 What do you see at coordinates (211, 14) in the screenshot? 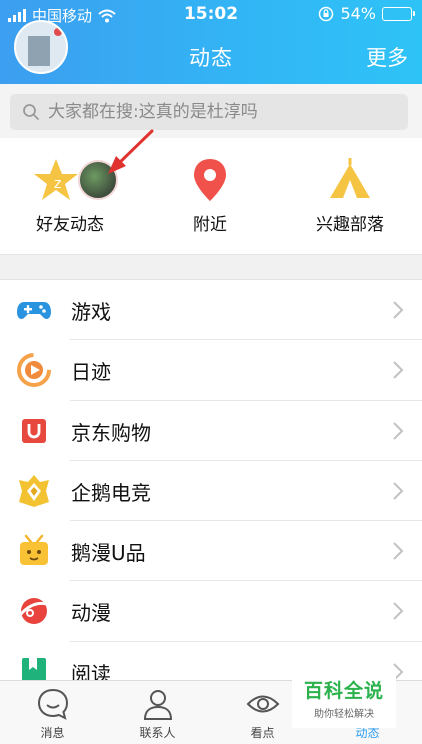
I see `status-bar: 中国移动 15:02 54%` at bounding box center [211, 14].